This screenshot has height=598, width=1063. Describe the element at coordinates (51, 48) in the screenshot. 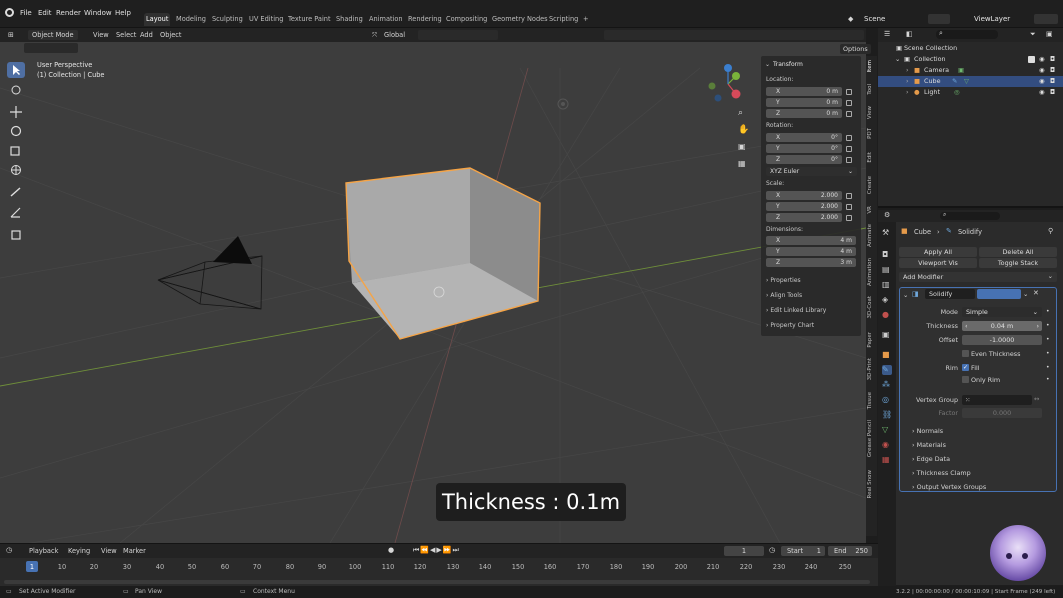

I see `selection-mode-buttons` at that location.